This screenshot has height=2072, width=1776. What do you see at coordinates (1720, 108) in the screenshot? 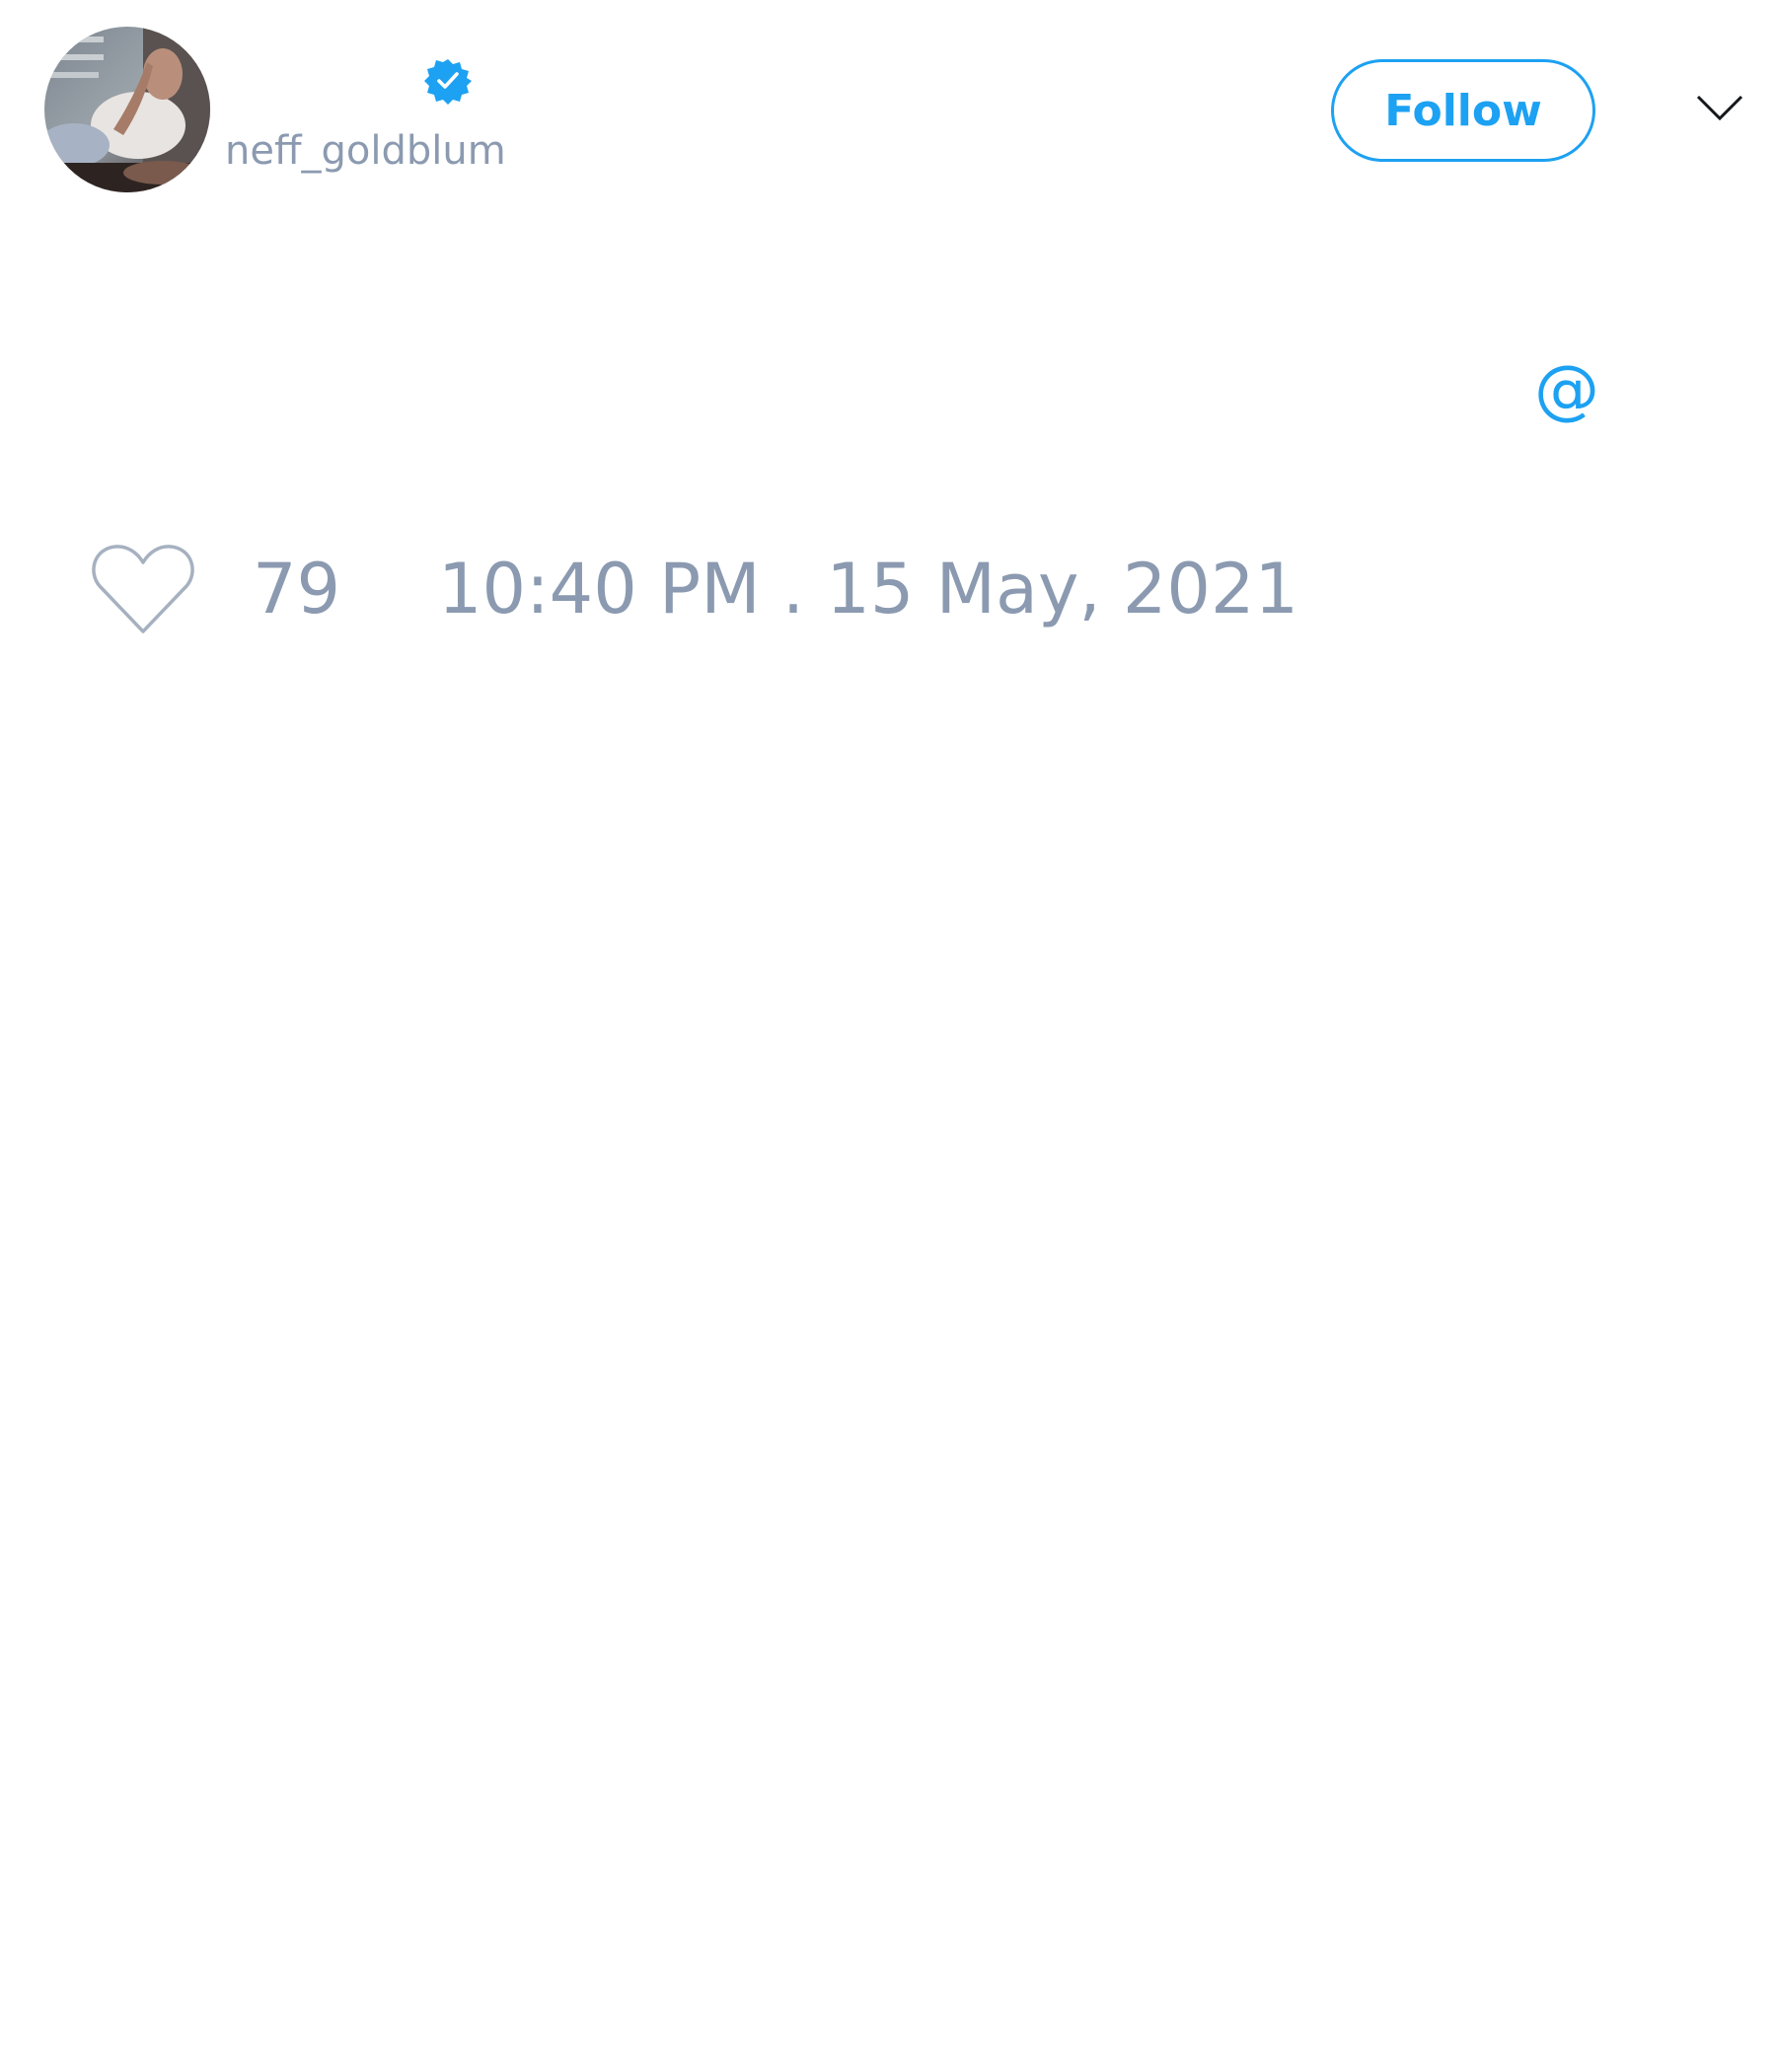
I see `chevron-down-icon` at bounding box center [1720, 108].